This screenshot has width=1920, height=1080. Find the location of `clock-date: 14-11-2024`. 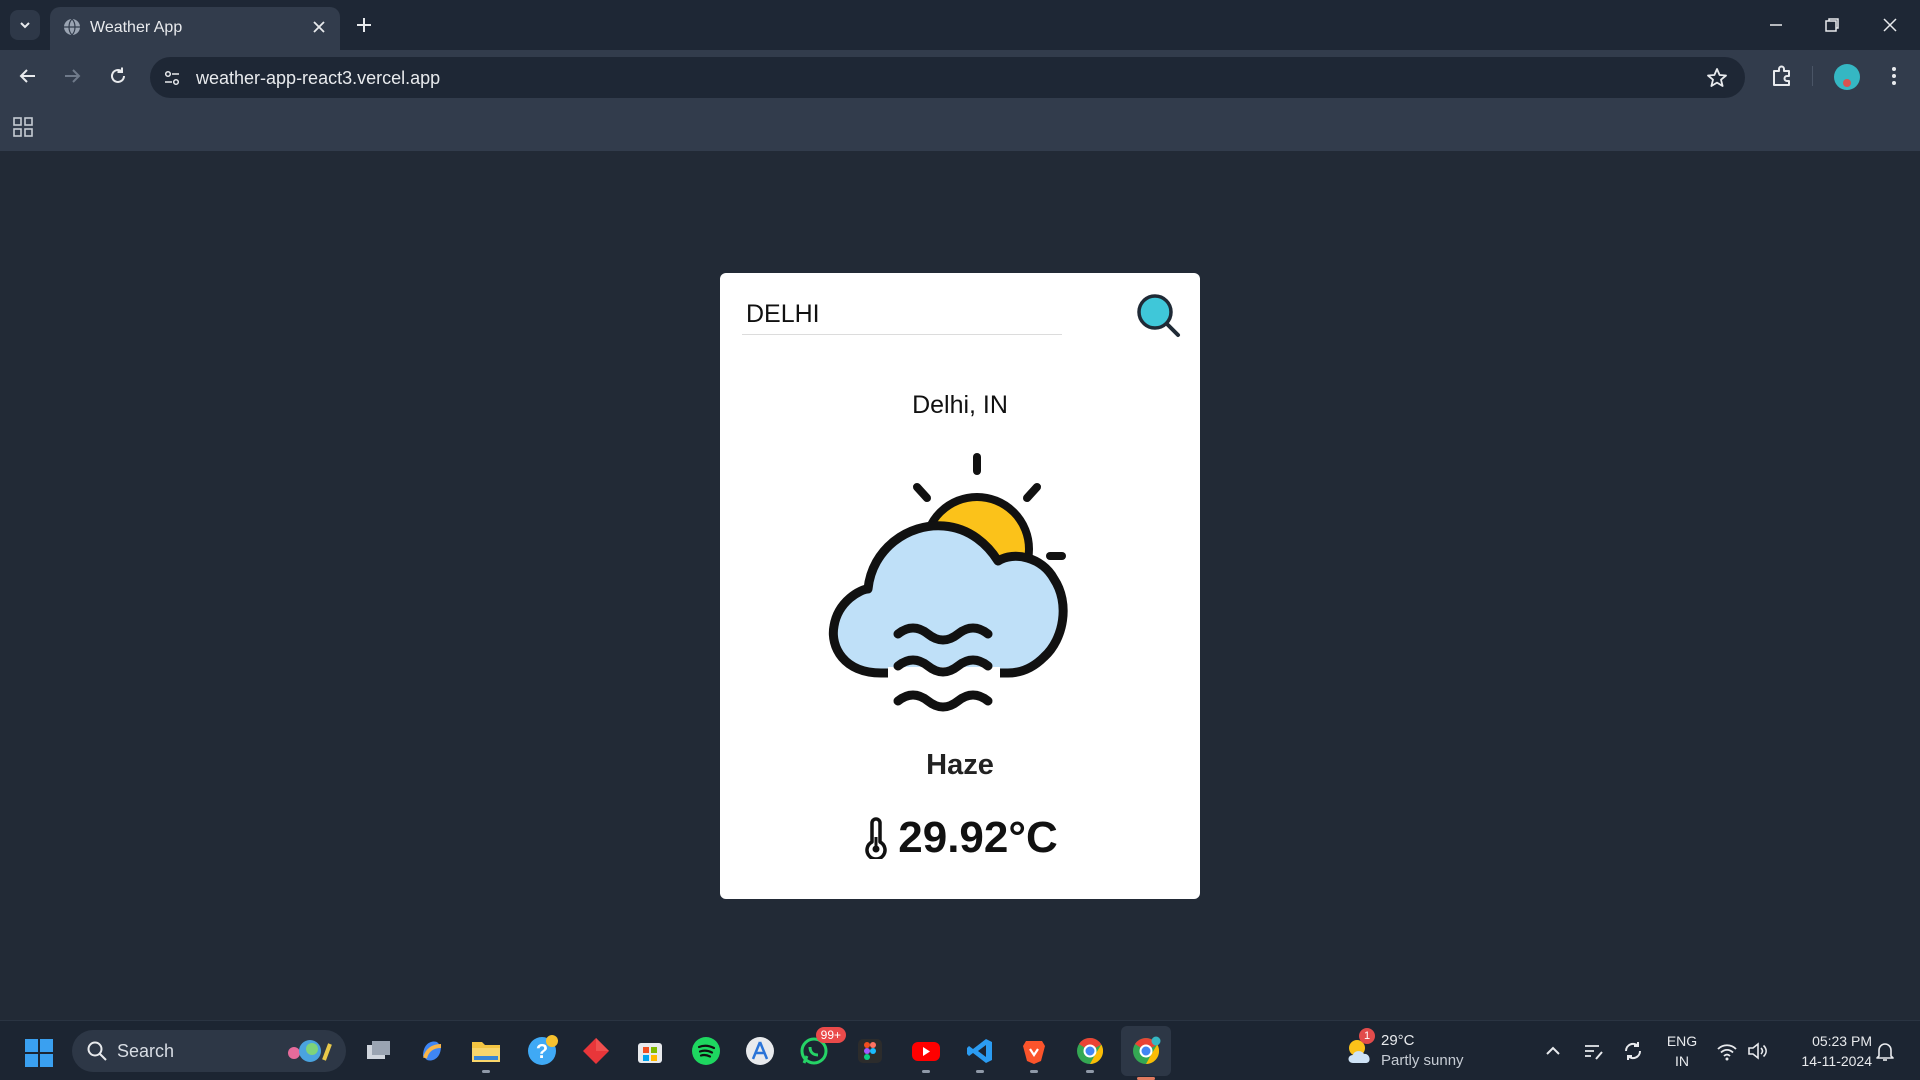

clock-date: 14-11-2024 is located at coordinates (1836, 1061).